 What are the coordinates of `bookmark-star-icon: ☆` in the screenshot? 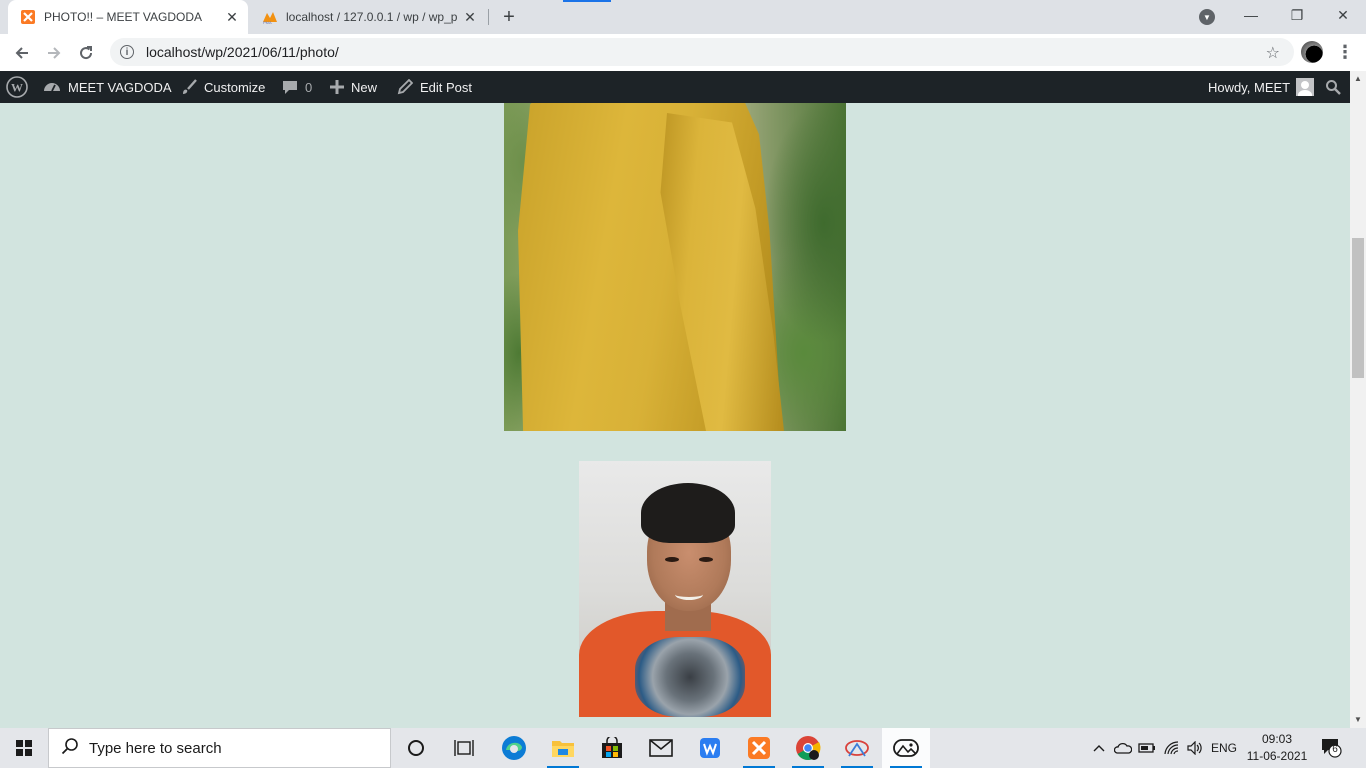 It's located at (1273, 53).